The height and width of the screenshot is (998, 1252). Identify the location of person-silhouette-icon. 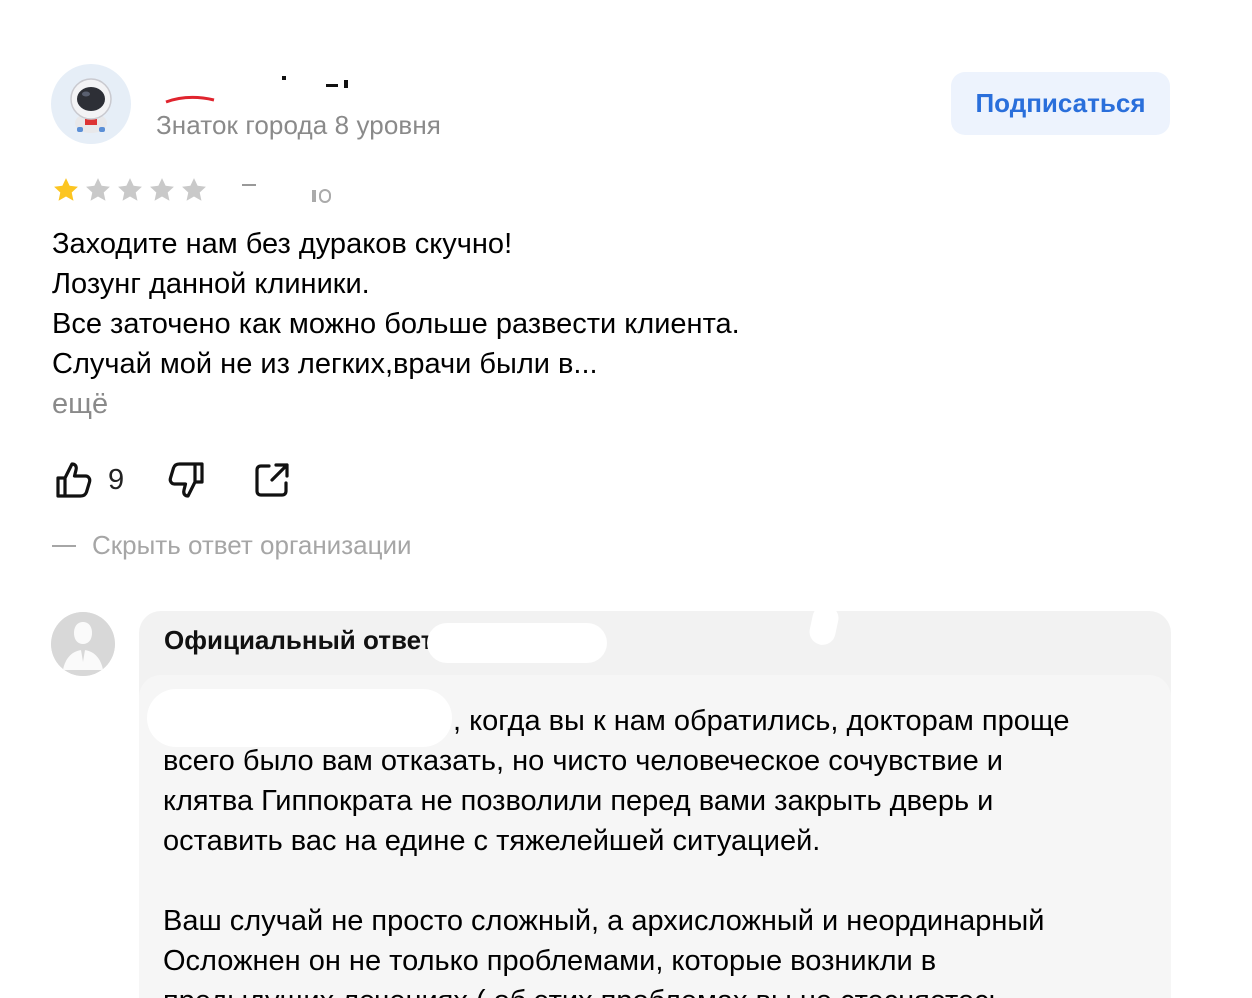
(83, 644).